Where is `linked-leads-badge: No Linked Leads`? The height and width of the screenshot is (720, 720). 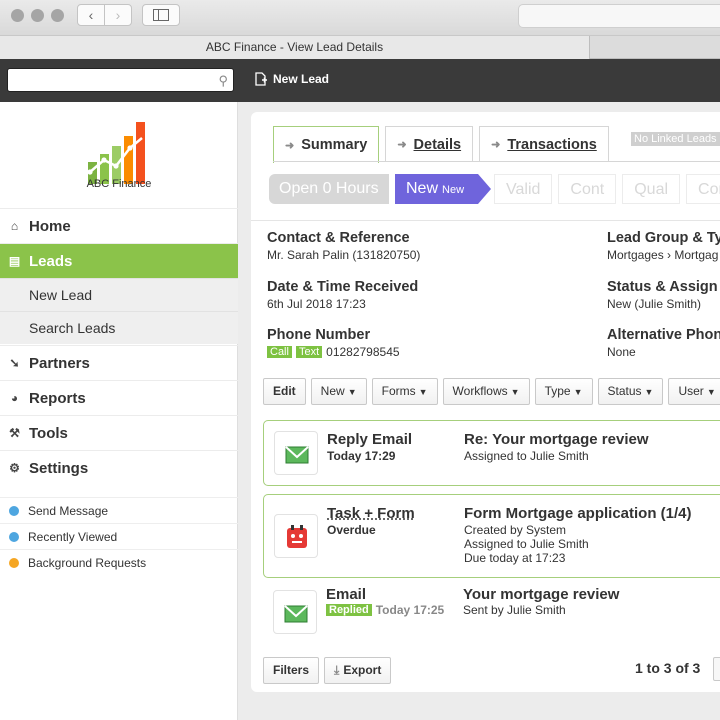
linked-leads-badge: No Linked Leads is located at coordinates (675, 139).